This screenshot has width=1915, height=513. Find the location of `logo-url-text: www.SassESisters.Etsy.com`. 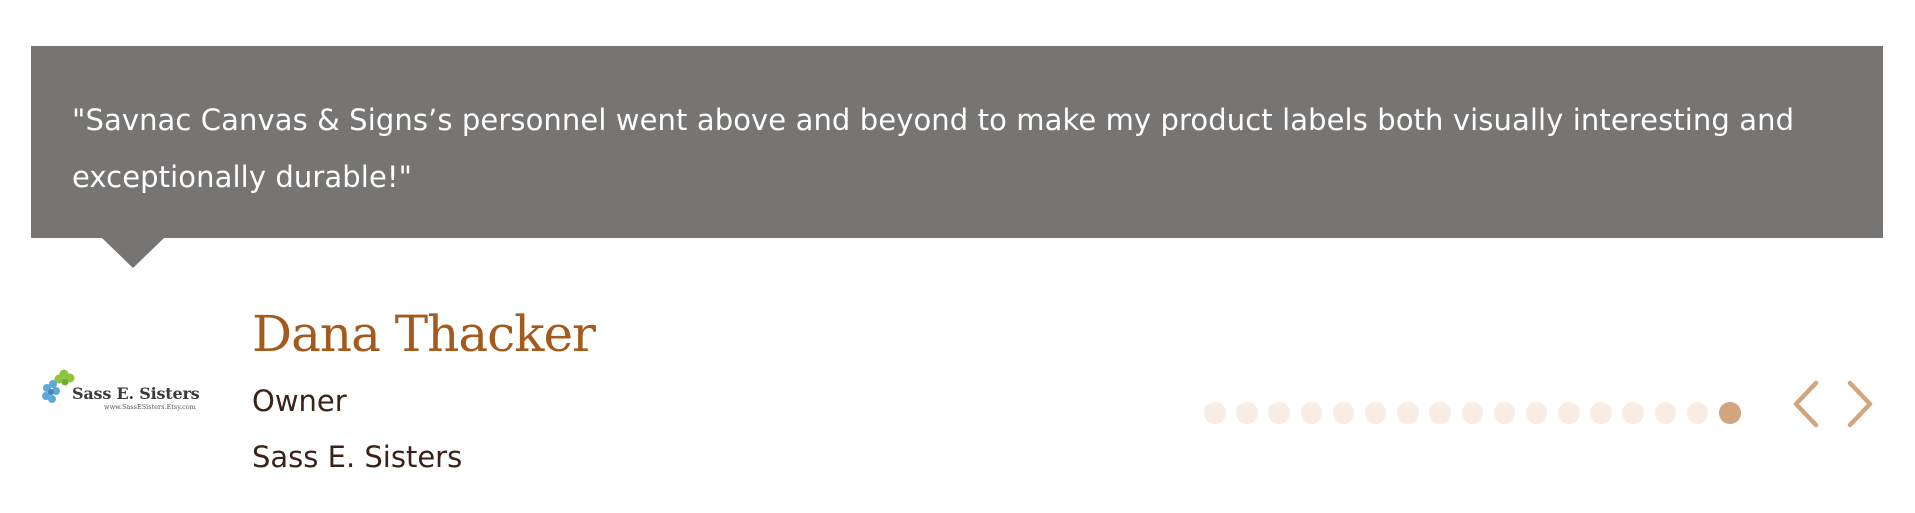

logo-url-text: www.SassESisters.Etsy.com is located at coordinates (150, 407).